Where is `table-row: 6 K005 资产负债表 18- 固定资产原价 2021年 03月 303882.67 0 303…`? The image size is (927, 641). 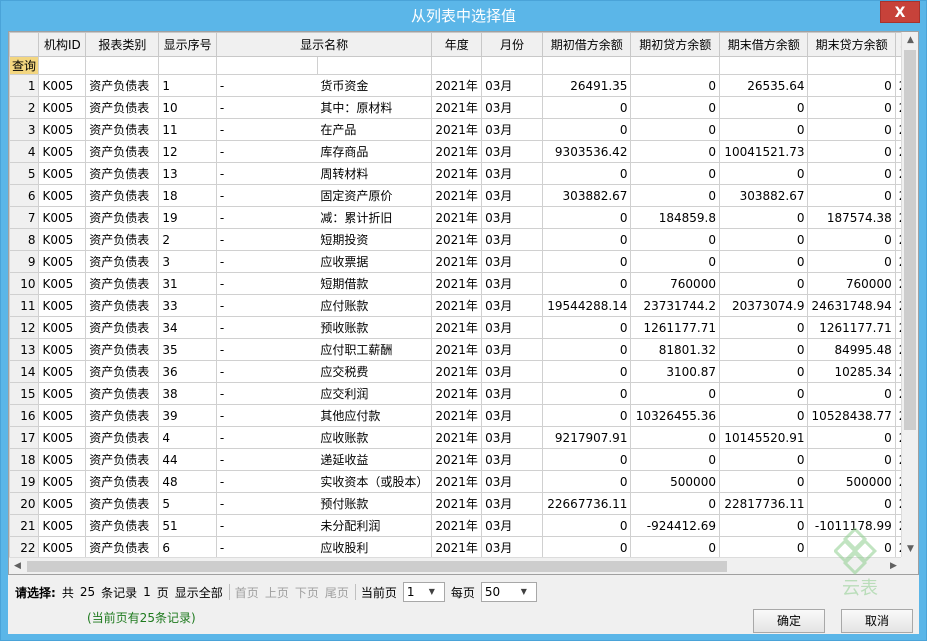 table-row: 6 K005 资产负债表 18- 固定资产原价 2021年 03月 303882.67 0 303… is located at coordinates (463, 195).